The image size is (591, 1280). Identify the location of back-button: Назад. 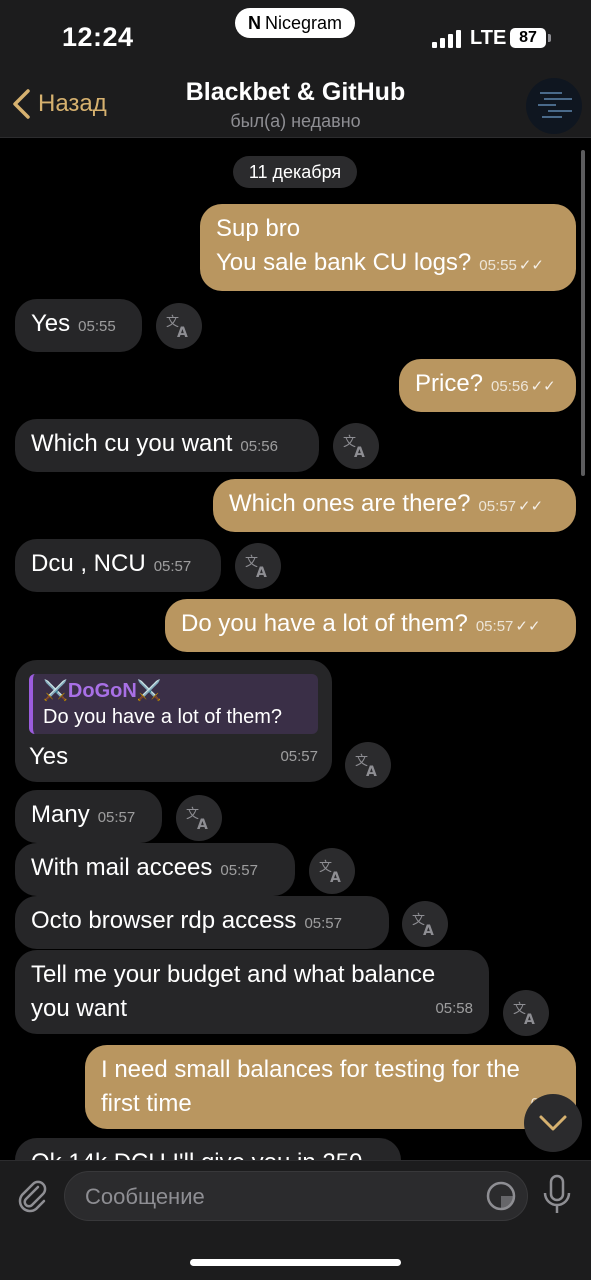
(58, 104).